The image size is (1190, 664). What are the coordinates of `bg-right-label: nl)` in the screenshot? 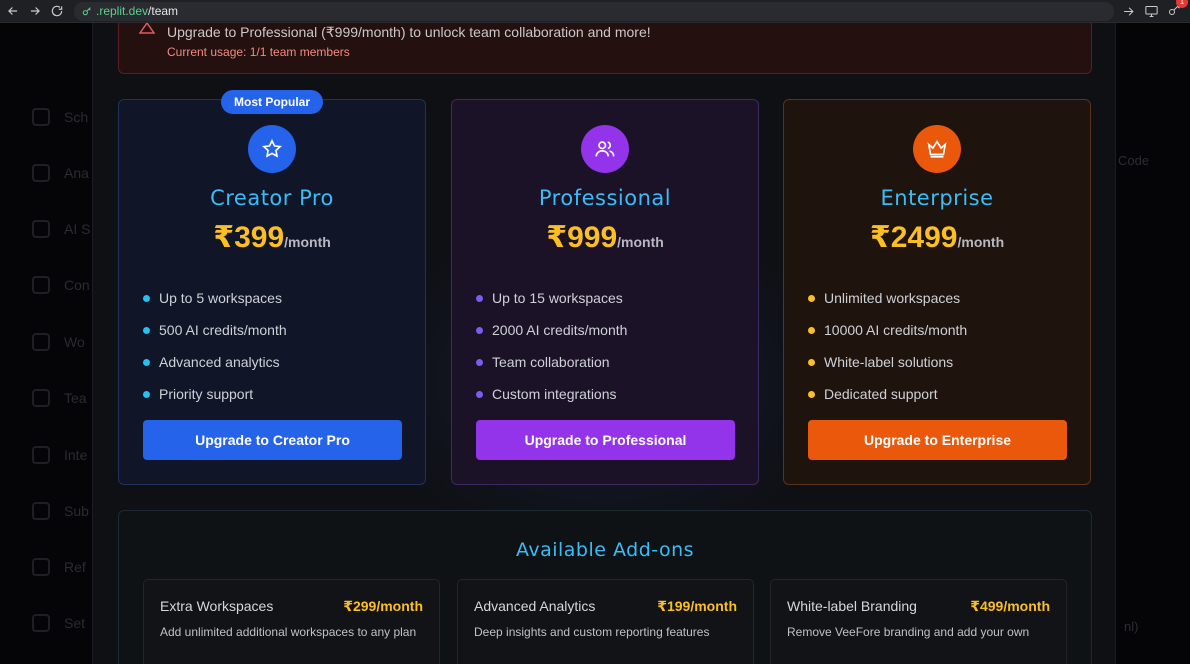 It's located at (1131, 626).